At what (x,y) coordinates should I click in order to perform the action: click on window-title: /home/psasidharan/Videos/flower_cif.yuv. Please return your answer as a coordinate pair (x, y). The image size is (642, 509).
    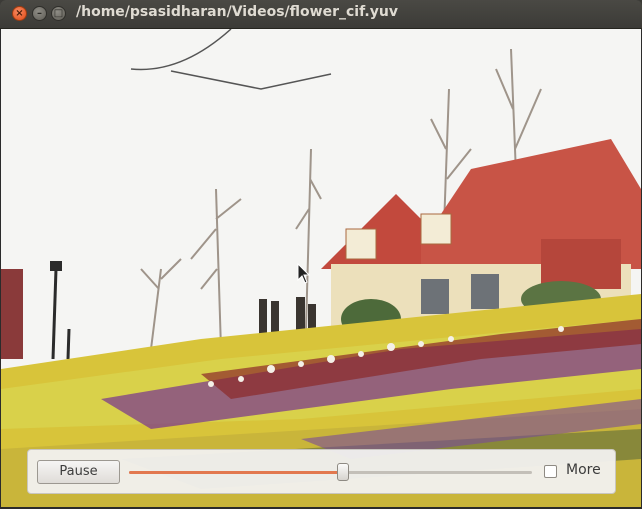
    Looking at the image, I should click on (237, 12).